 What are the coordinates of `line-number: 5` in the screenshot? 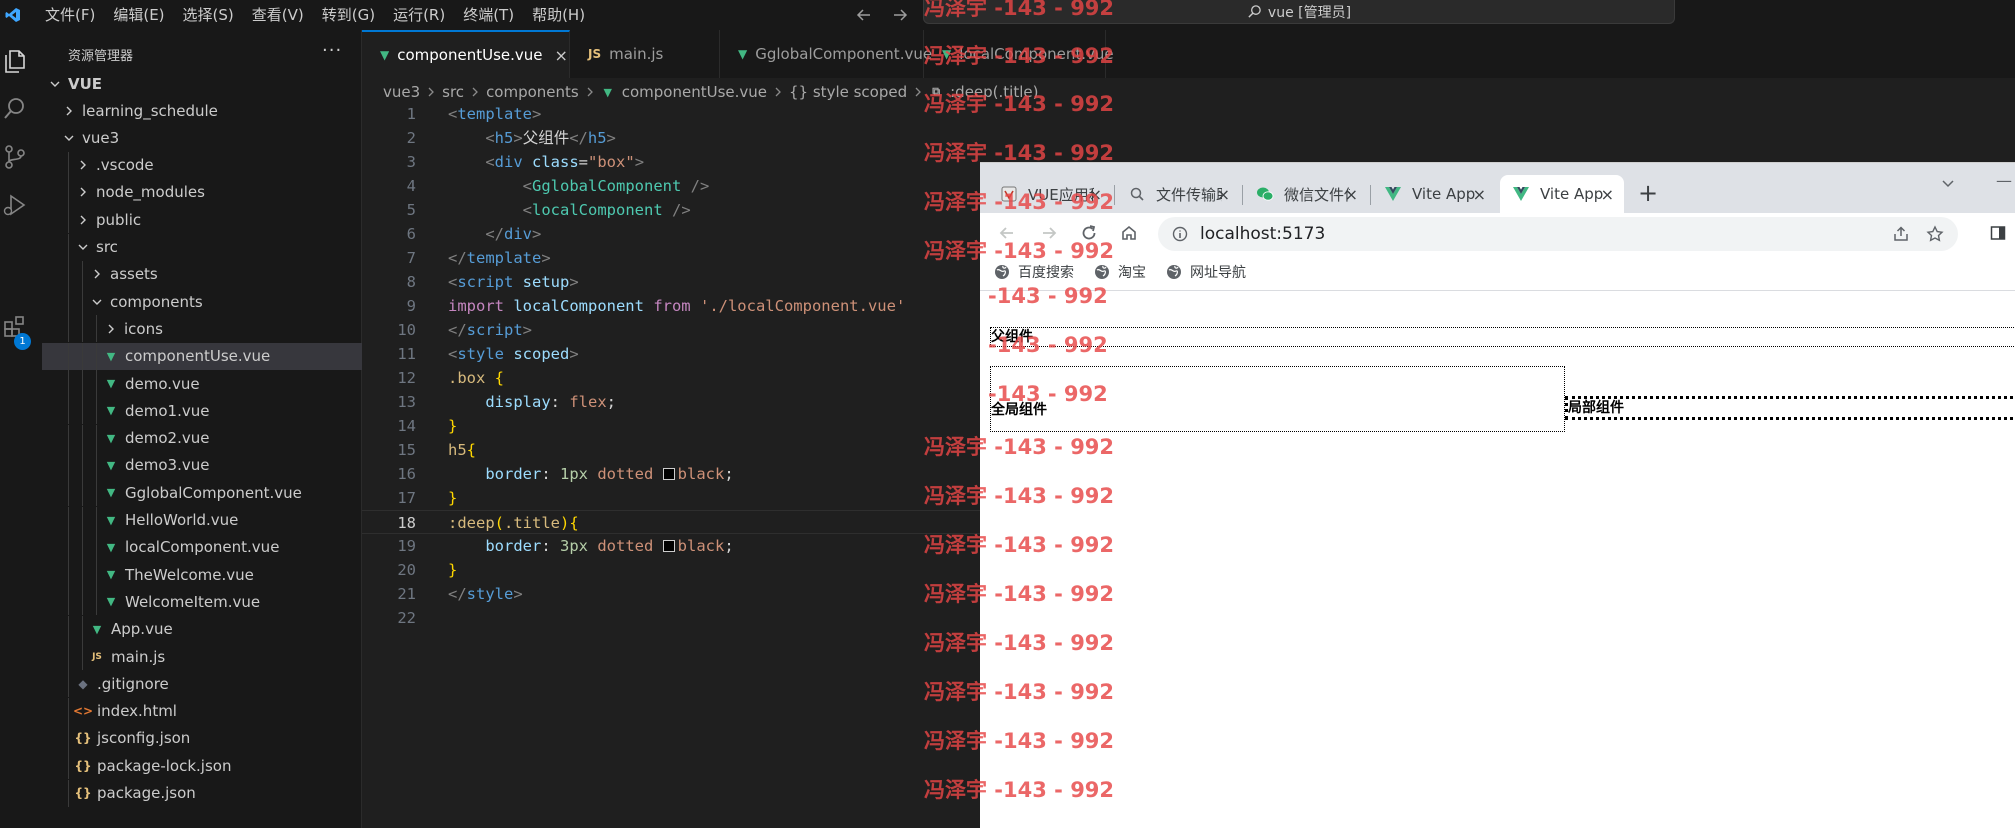 It's located at (411, 210).